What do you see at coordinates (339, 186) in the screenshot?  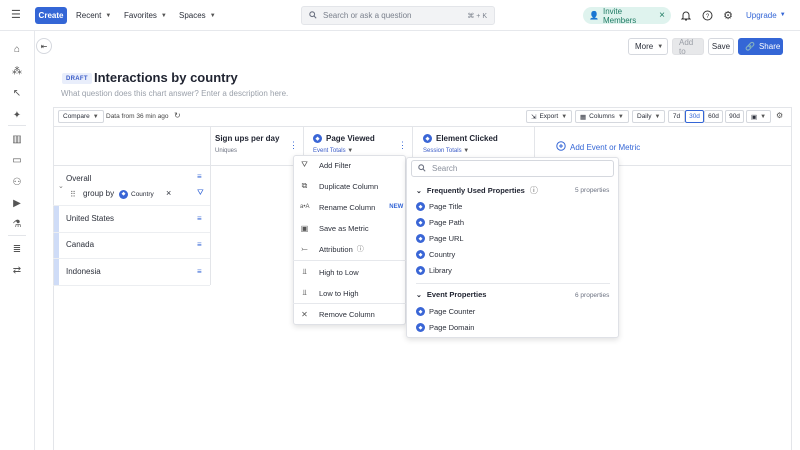 I see `menu-item-duplicate: ⧉ Duplicate Column` at bounding box center [339, 186].